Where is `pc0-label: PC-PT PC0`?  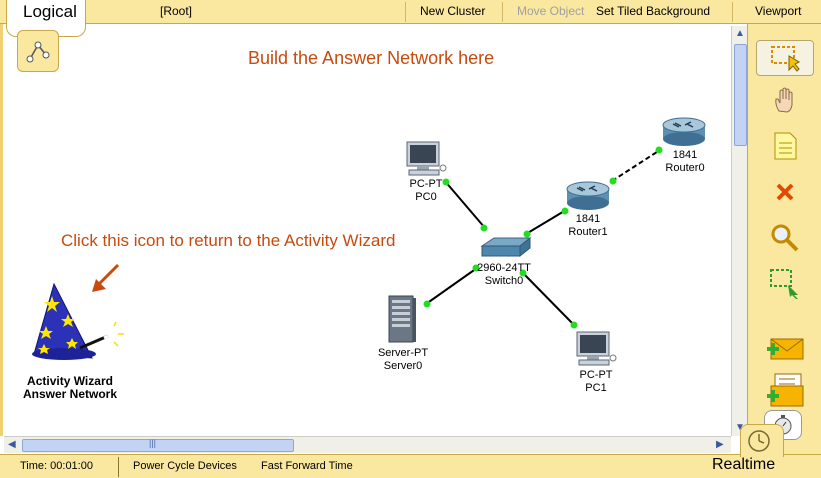
pc0-label: PC-PT PC0 is located at coordinates (426, 191).